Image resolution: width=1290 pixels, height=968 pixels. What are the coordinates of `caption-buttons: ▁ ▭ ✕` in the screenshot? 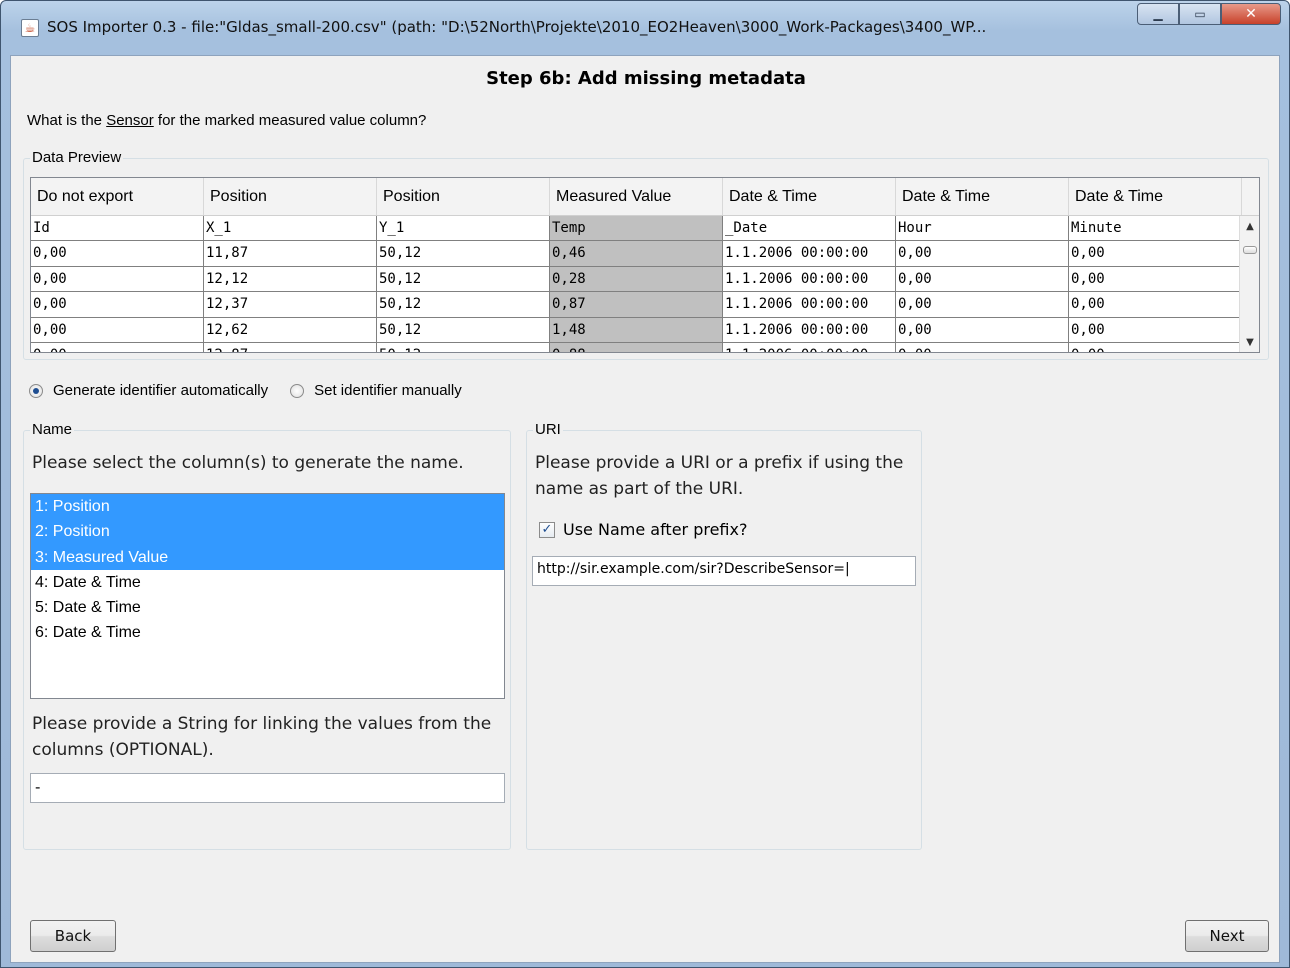 It's located at (1209, 14).